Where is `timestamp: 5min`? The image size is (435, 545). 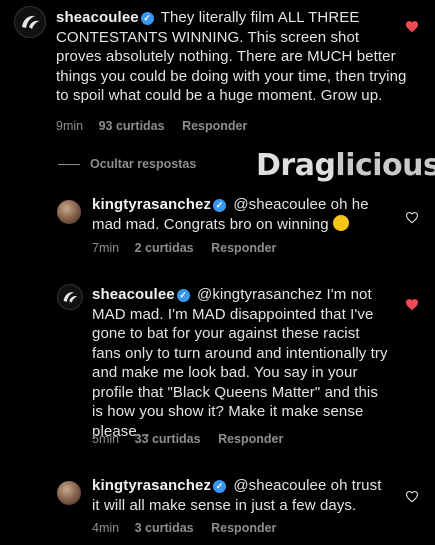 timestamp: 5min is located at coordinates (106, 439).